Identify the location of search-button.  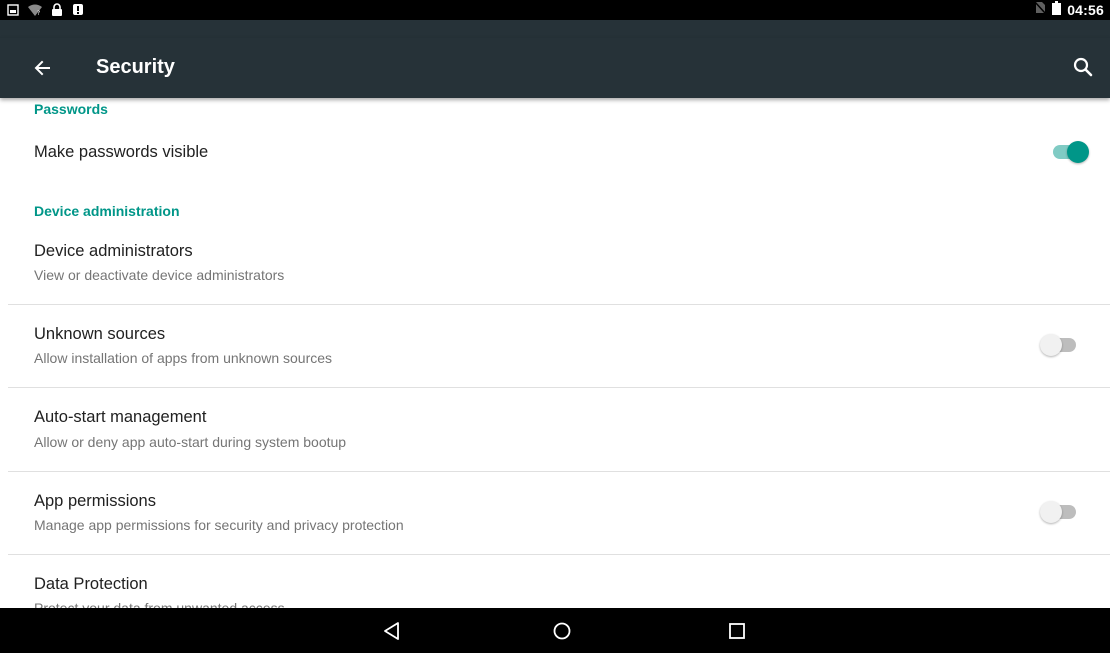
(1083, 67).